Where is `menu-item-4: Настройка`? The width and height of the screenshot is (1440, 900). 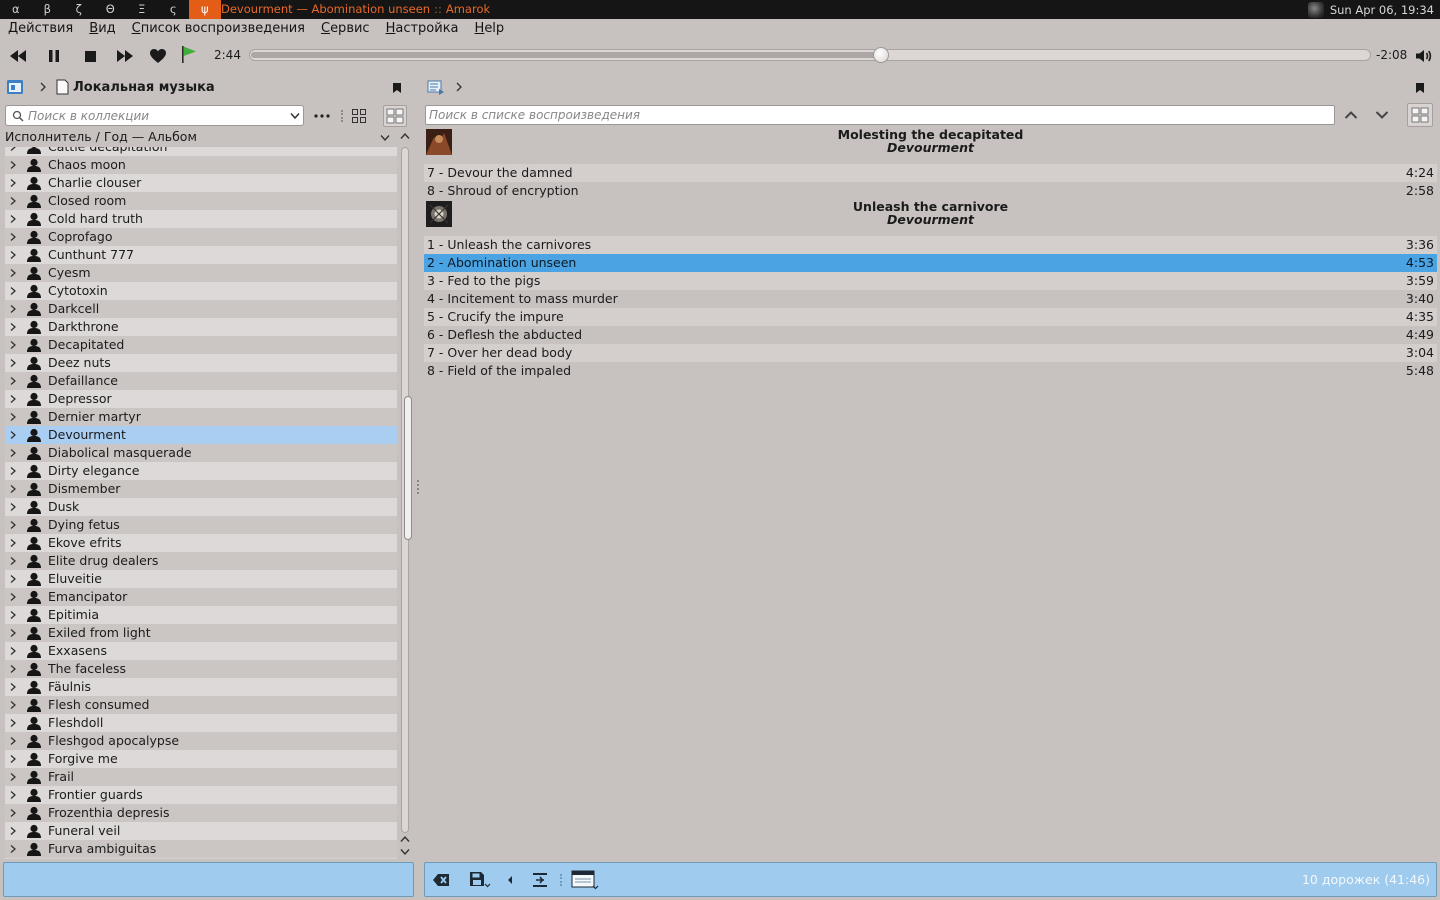
menu-item-4: Настройка is located at coordinates (422, 30).